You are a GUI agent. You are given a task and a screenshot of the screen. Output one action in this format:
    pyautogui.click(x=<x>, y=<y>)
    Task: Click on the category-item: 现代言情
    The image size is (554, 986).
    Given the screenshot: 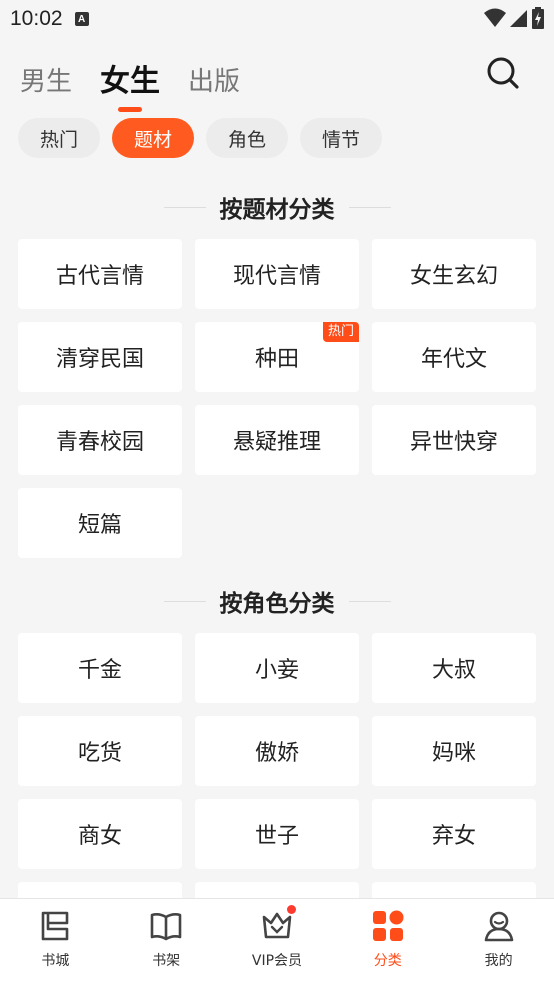 What is the action you would take?
    pyautogui.click(x=277, y=274)
    